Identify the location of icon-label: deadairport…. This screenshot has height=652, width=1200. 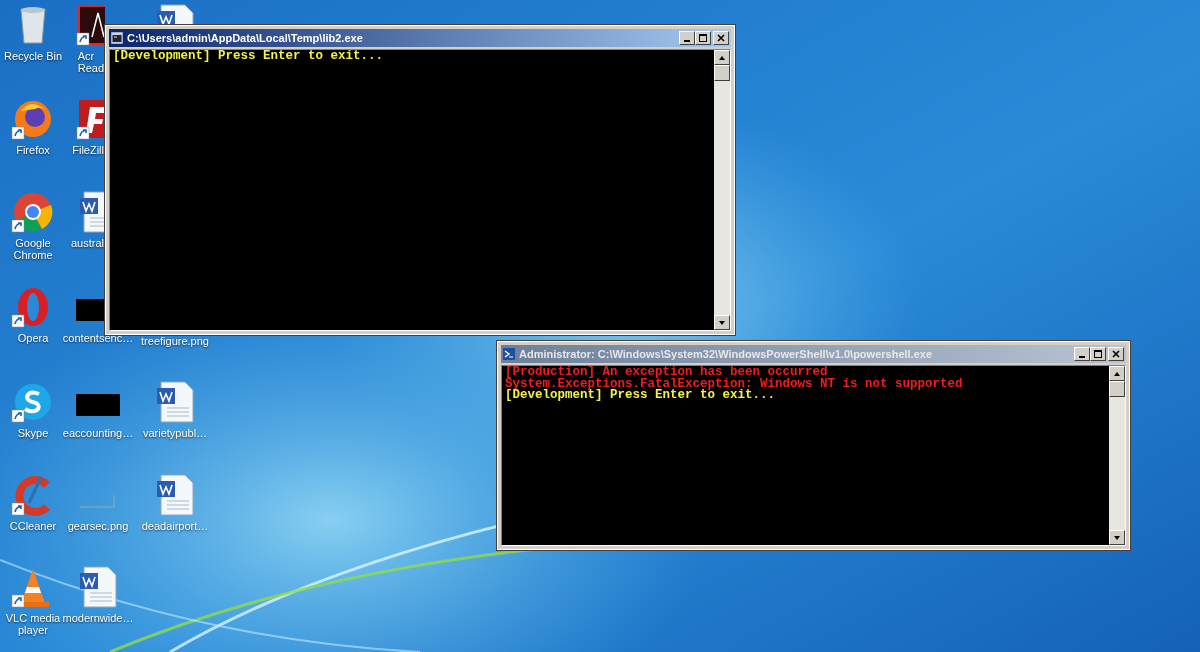
(175, 526).